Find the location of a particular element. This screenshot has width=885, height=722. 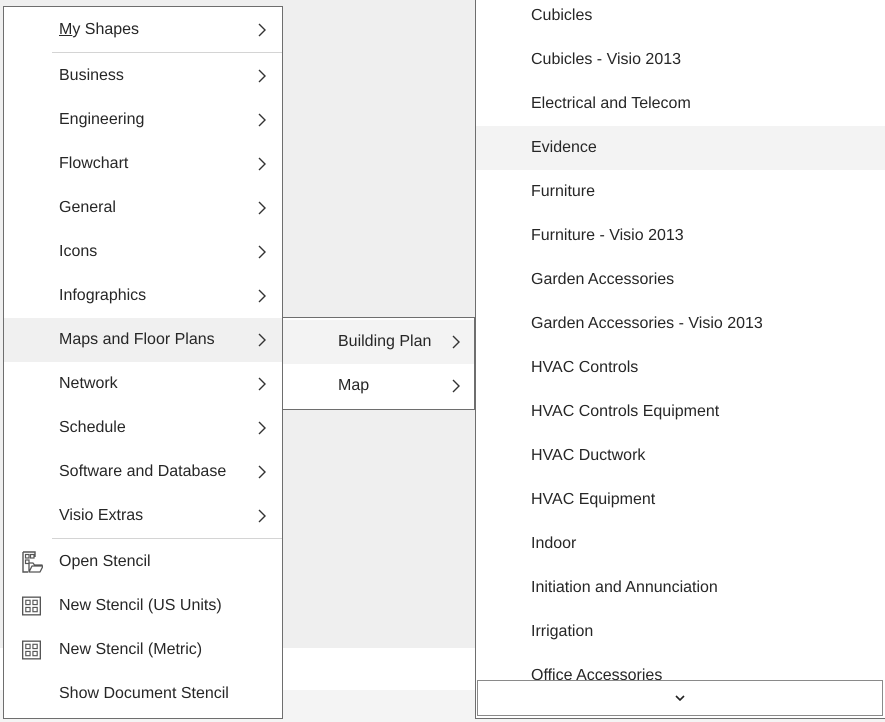

menu-item: Maps and Floor Plans is located at coordinates (143, 340).